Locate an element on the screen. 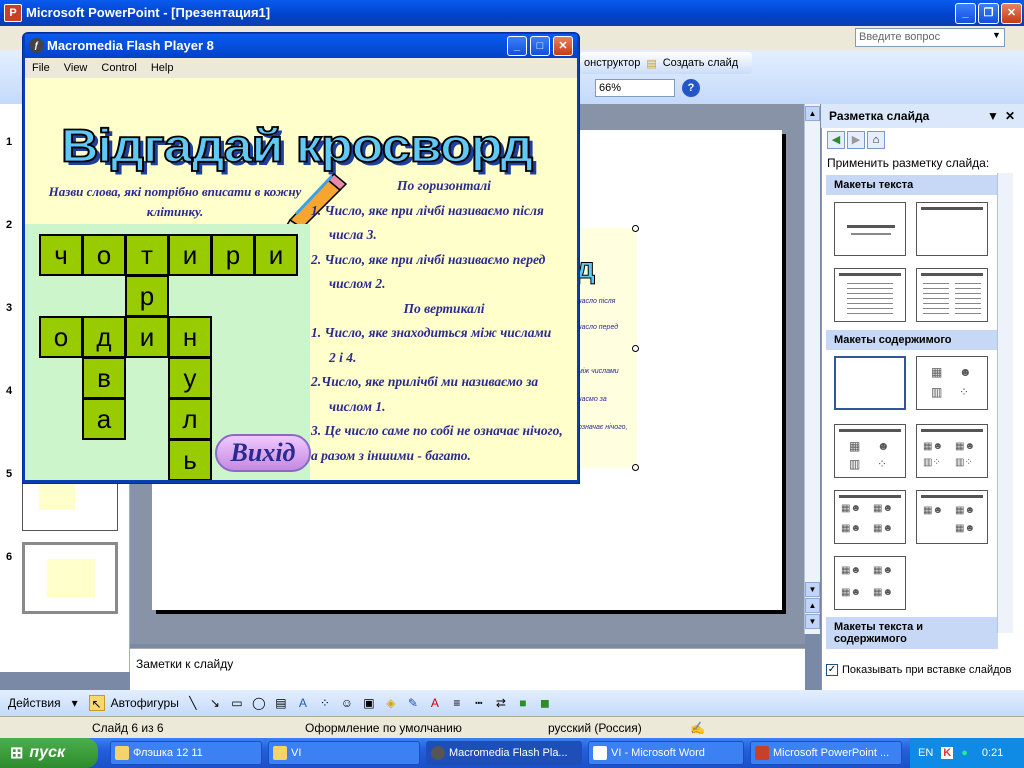 Image resolution: width=1024 pixels, height=768 pixels. layout-content: ▦ ☻ ▥ ⁘ is located at coordinates (952, 383).